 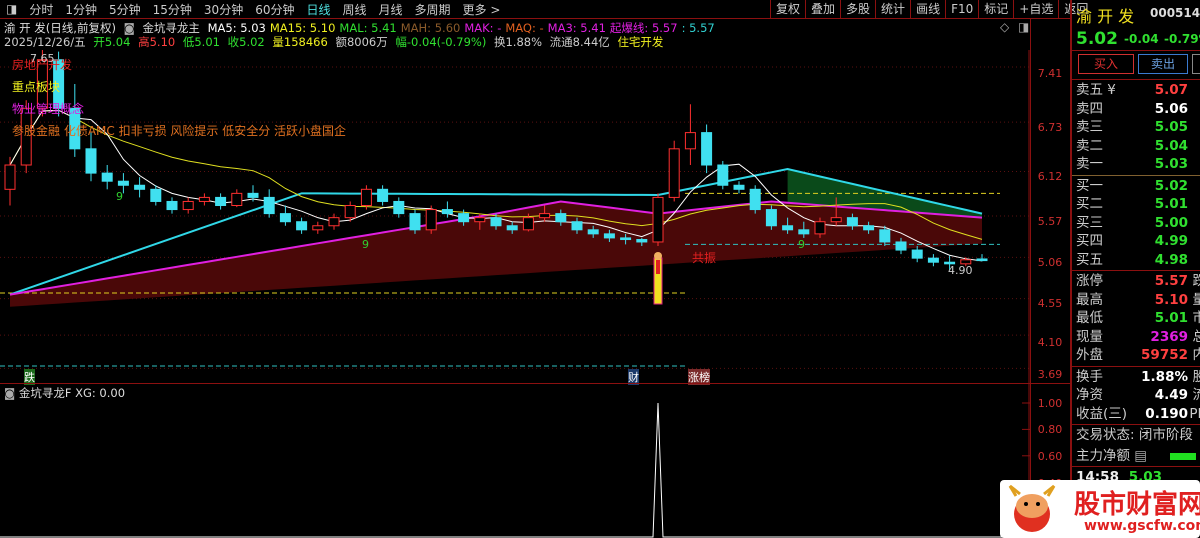 What do you see at coordinates (822, 9) in the screenshot?
I see `toolbar-button: 叠加` at bounding box center [822, 9].